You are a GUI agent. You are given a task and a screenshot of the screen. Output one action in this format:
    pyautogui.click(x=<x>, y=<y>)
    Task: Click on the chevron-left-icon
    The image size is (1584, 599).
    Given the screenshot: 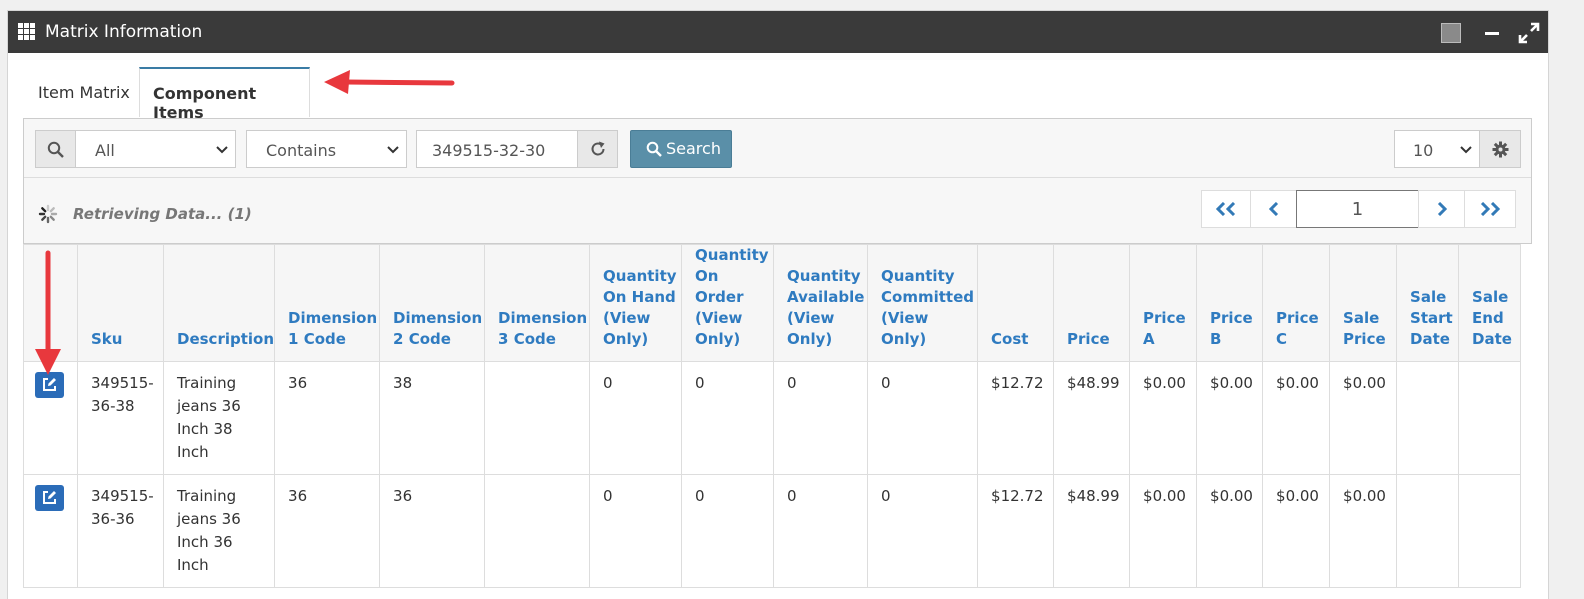 What is the action you would take?
    pyautogui.click(x=1273, y=209)
    